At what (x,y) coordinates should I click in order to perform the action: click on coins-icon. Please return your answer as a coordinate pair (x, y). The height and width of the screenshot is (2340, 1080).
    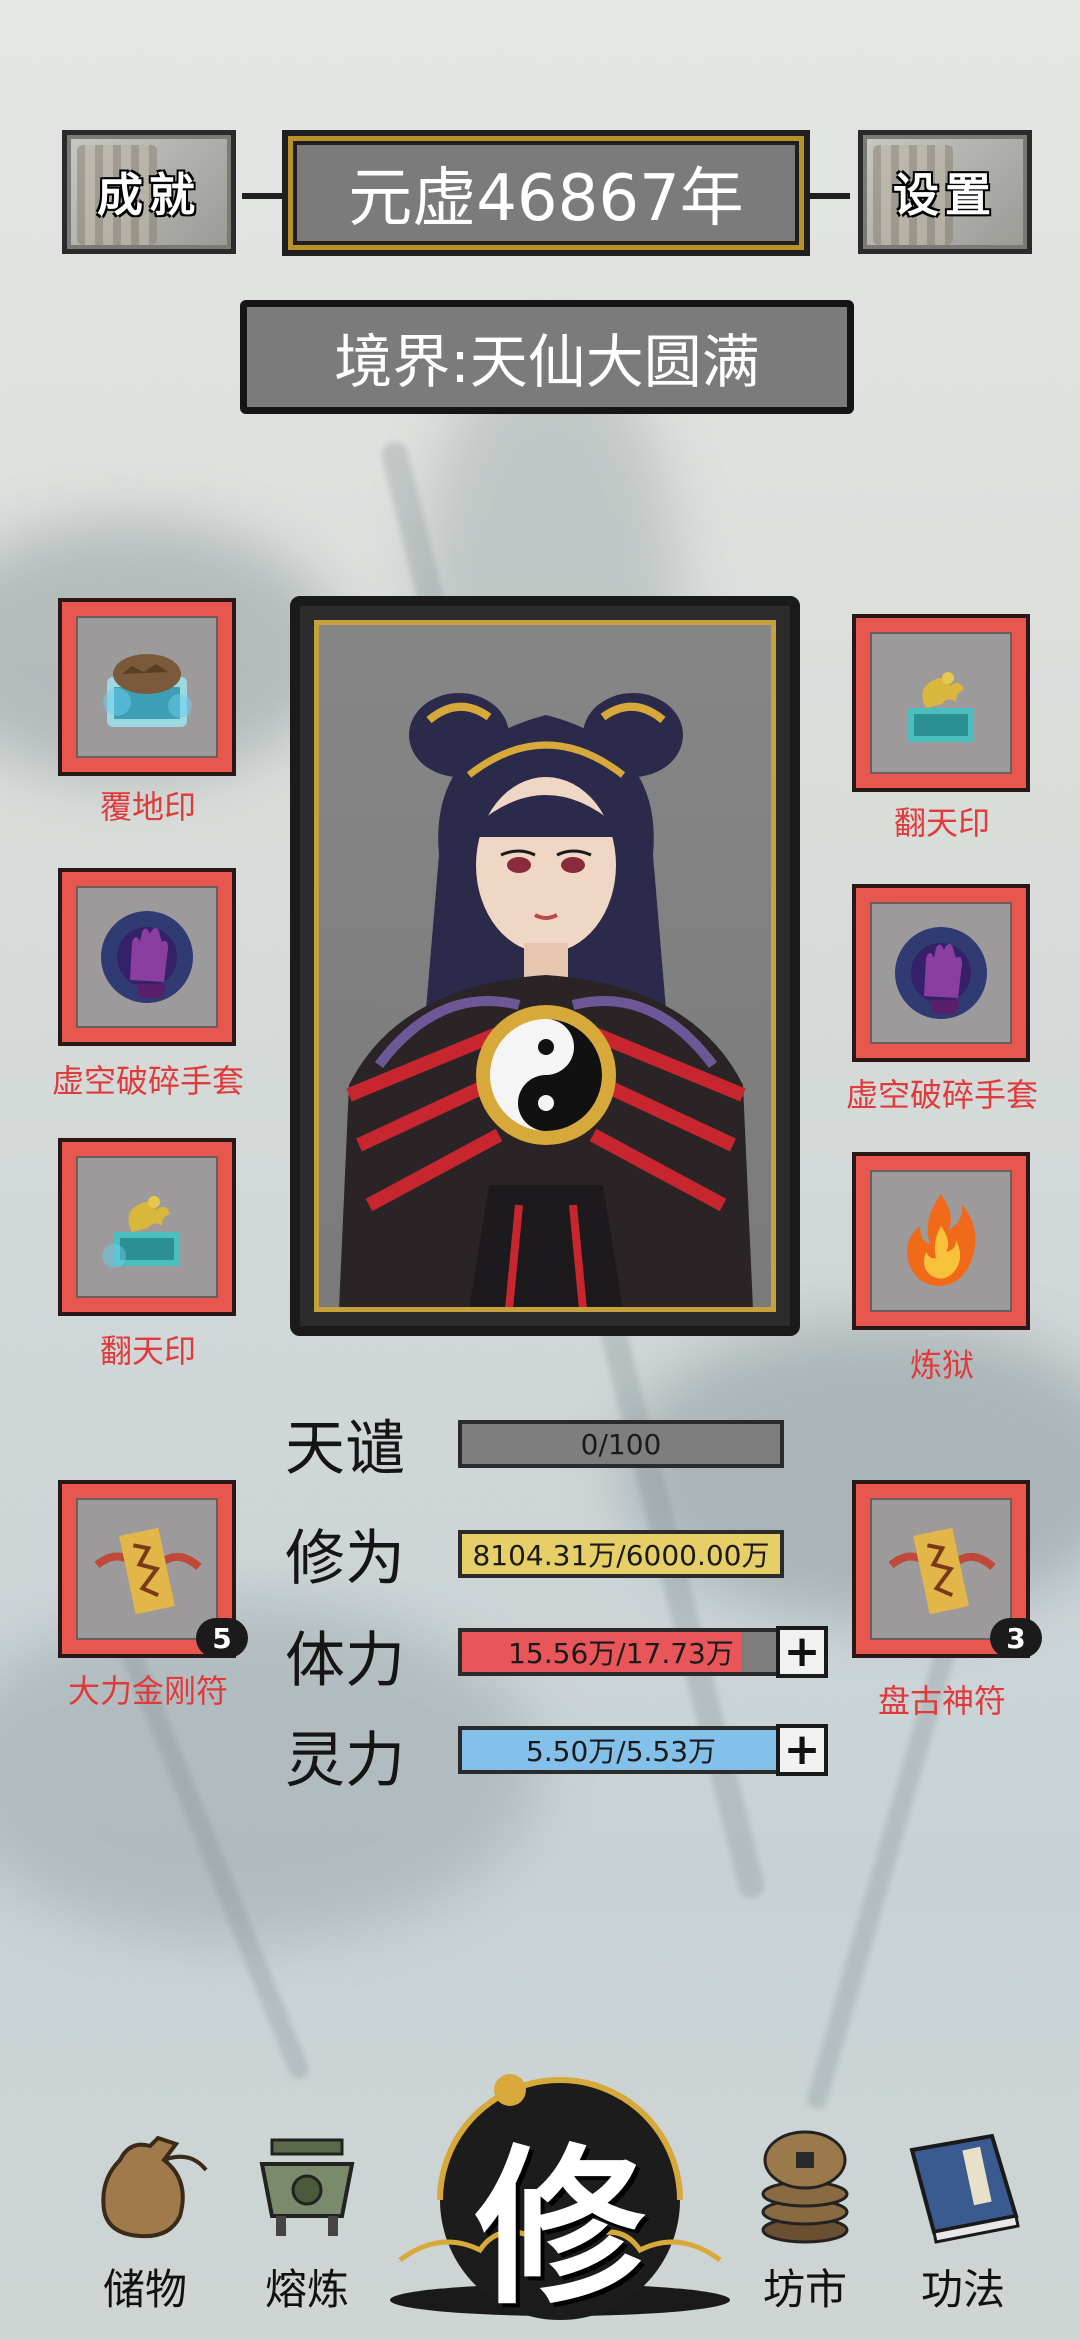
    Looking at the image, I should click on (805, 2185).